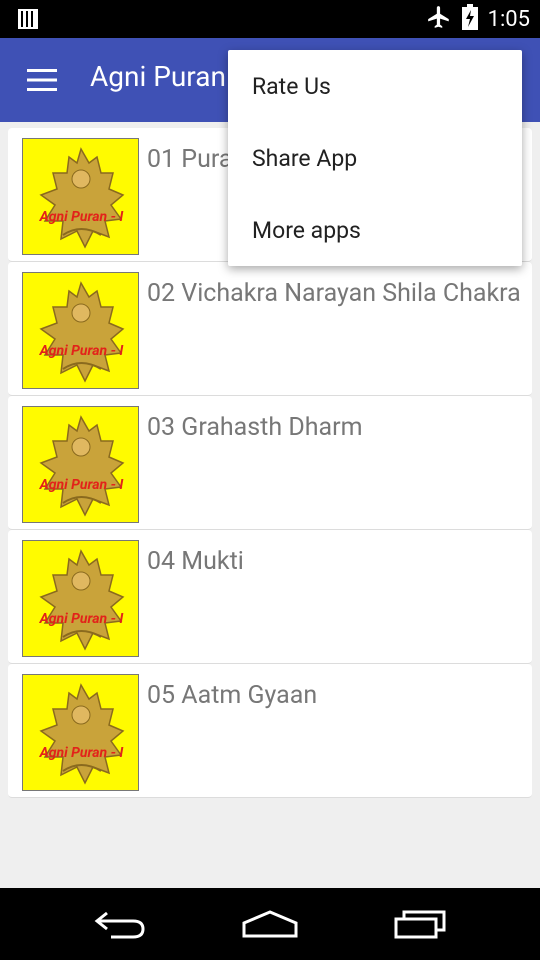 Image resolution: width=540 pixels, height=960 pixels. Describe the element at coordinates (158, 76) in the screenshot. I see `app-title: Agni Puran` at that location.